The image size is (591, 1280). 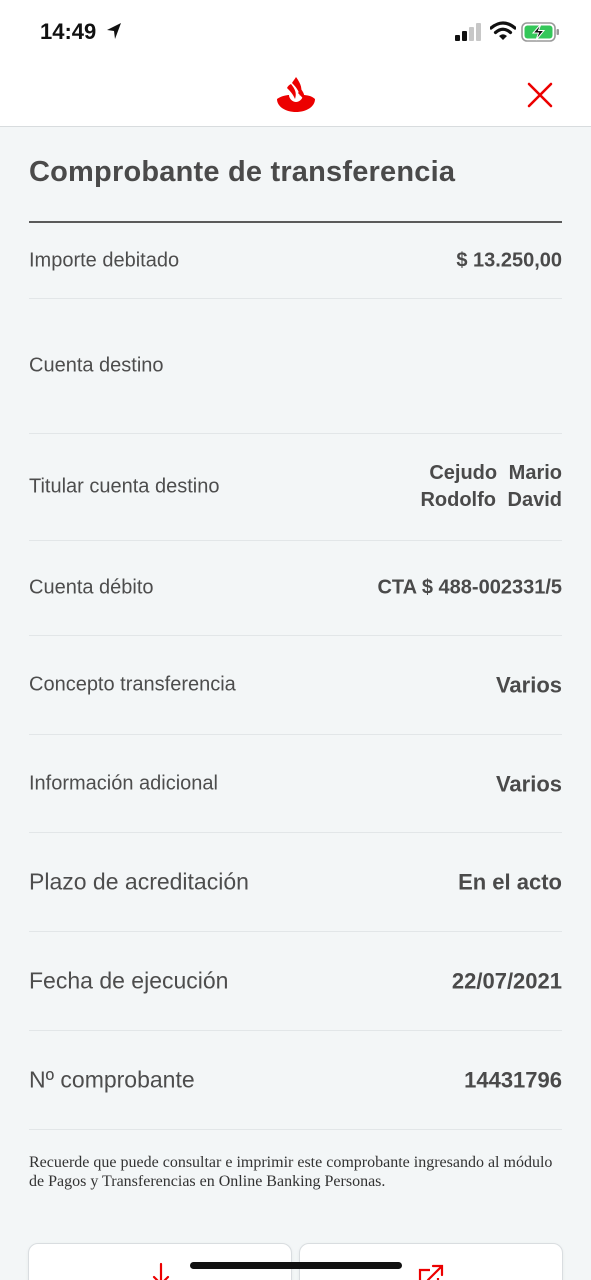 What do you see at coordinates (510, 882) in the screenshot?
I see `row-value: En el acto` at bounding box center [510, 882].